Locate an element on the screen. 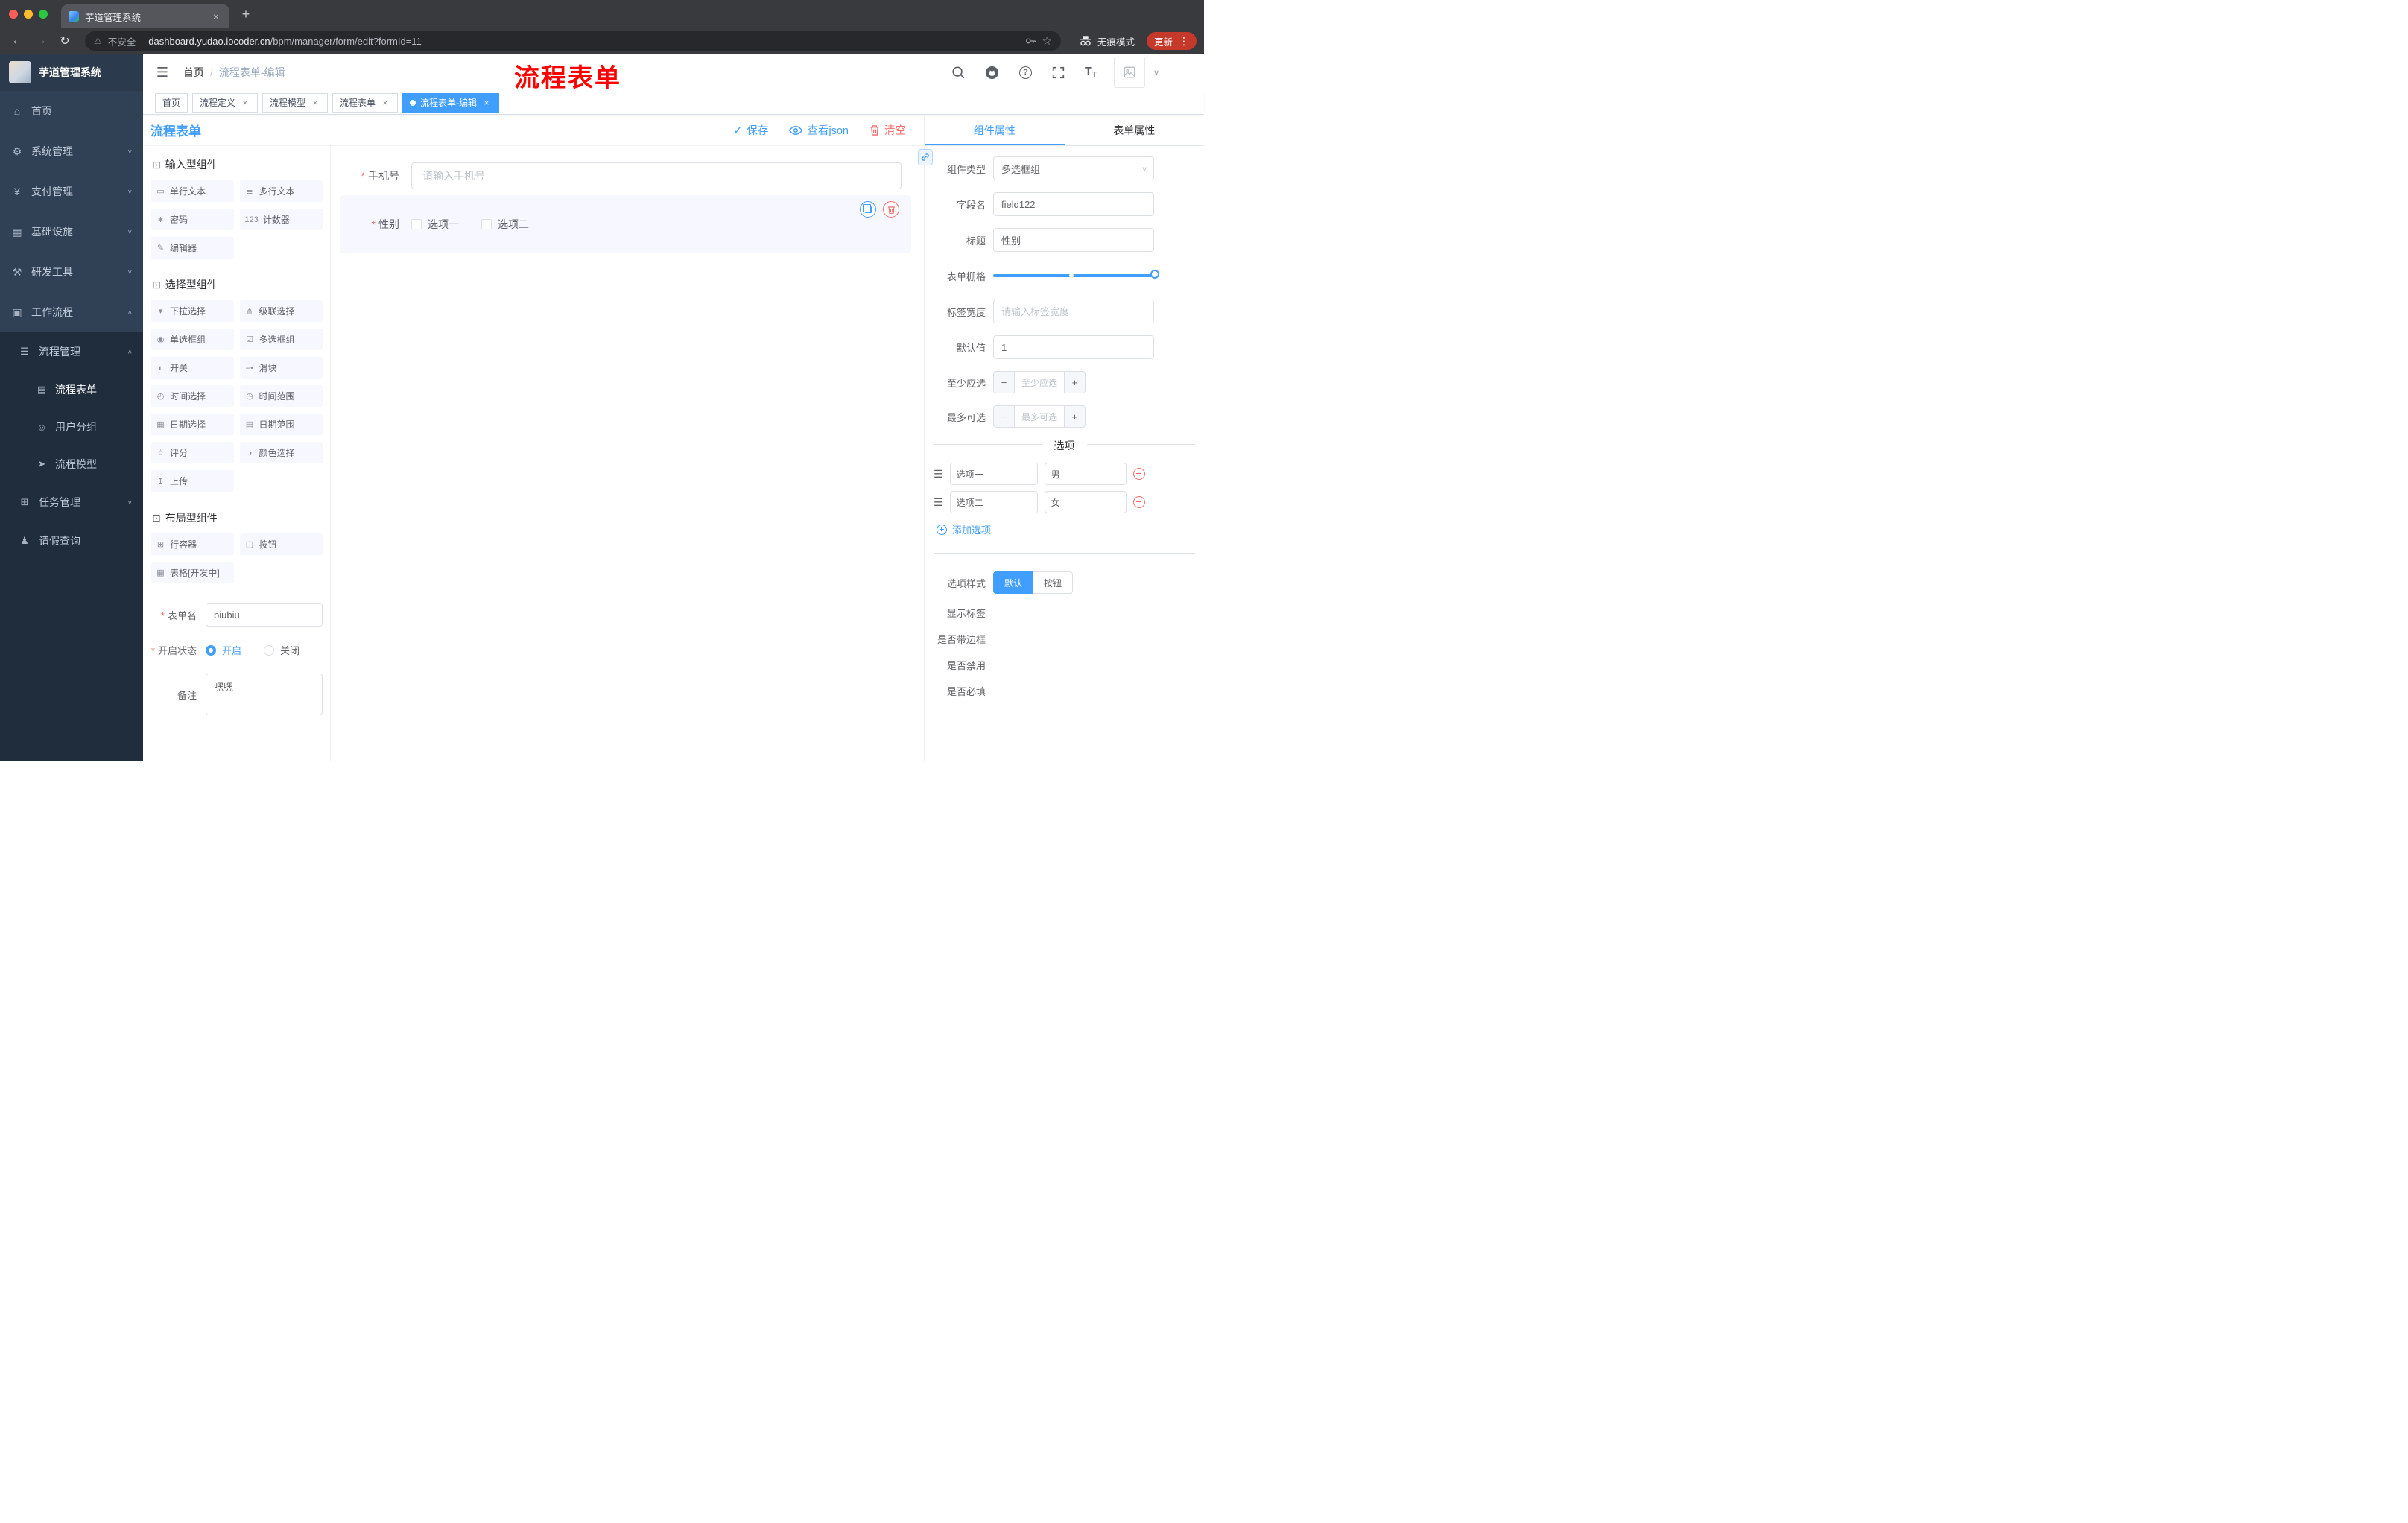 This screenshot has width=2408, height=1523. tag-process-form: 流程表单 × is located at coordinates (365, 102).